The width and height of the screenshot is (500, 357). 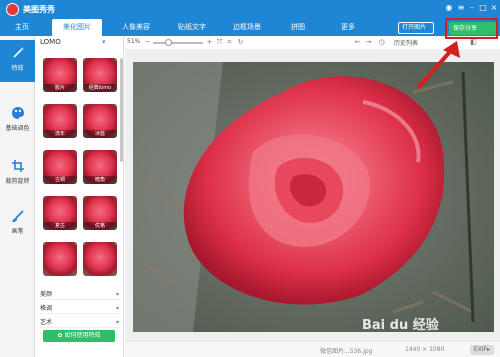 What do you see at coordinates (192, 27) in the screenshot?
I see `tab-stickers-text: 贴纸文字` at bounding box center [192, 27].